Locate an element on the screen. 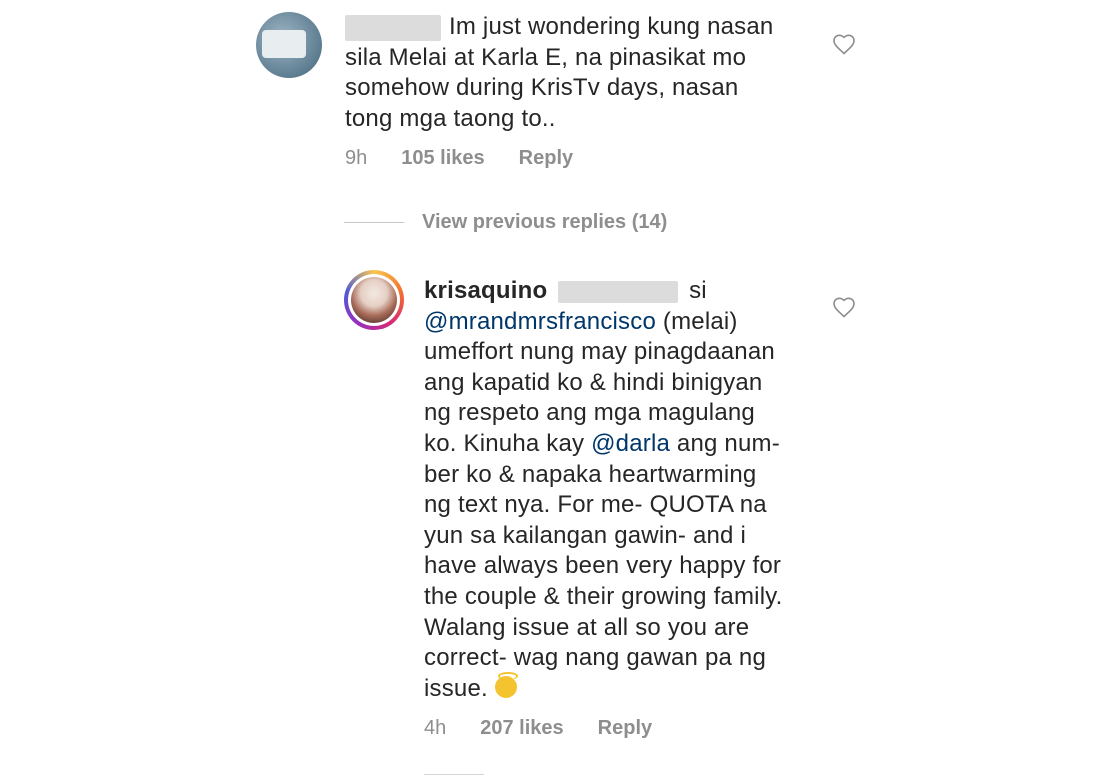  mention-link: @mrandmrsfrancisco is located at coordinates (540, 321).